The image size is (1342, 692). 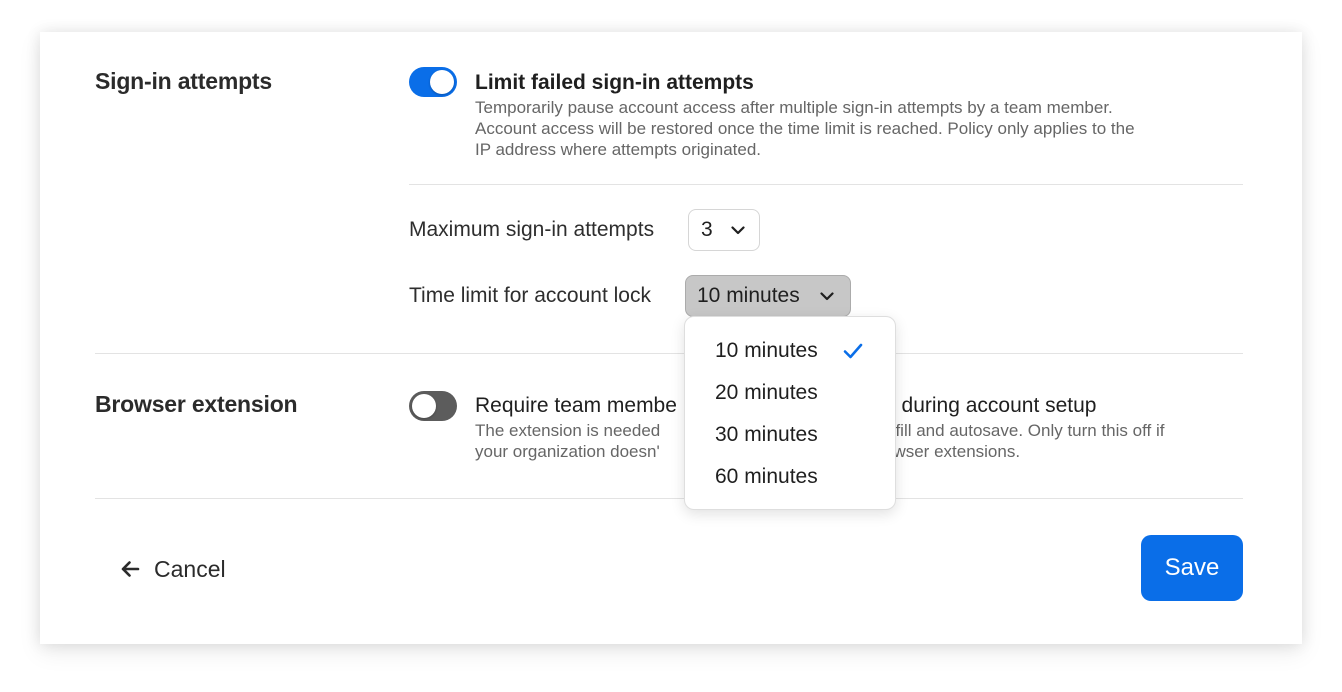 I want to click on max-attempts-value: 3, so click(x=707, y=229).